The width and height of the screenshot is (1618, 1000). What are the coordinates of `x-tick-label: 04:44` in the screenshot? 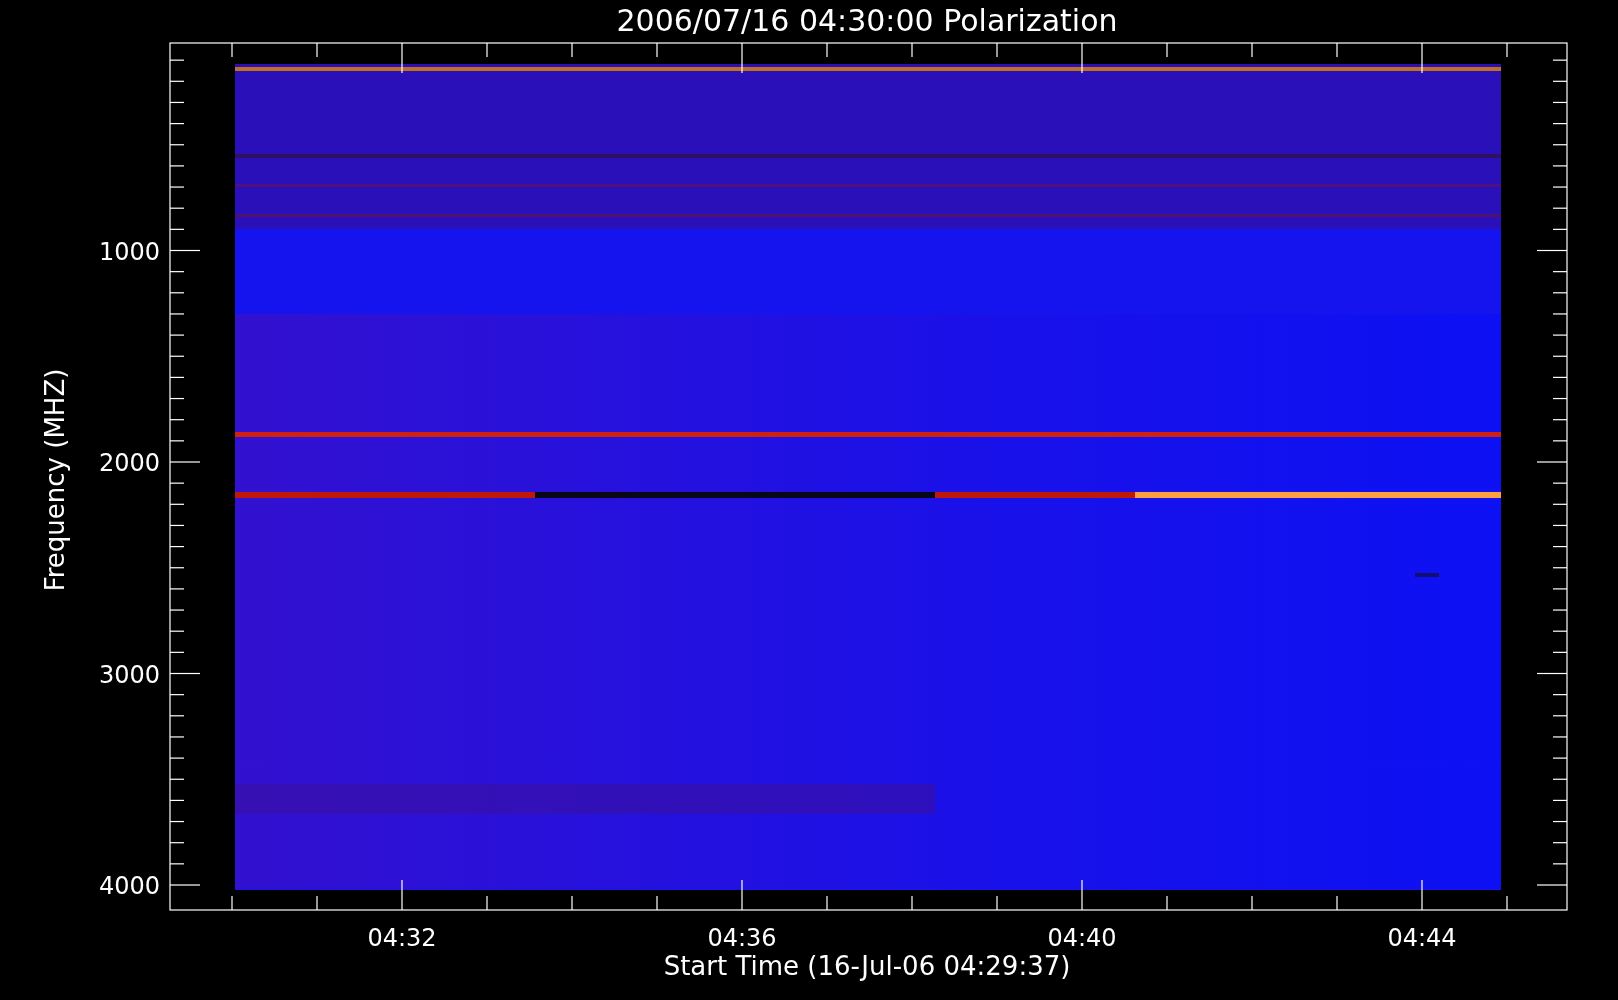 It's located at (1422, 938).